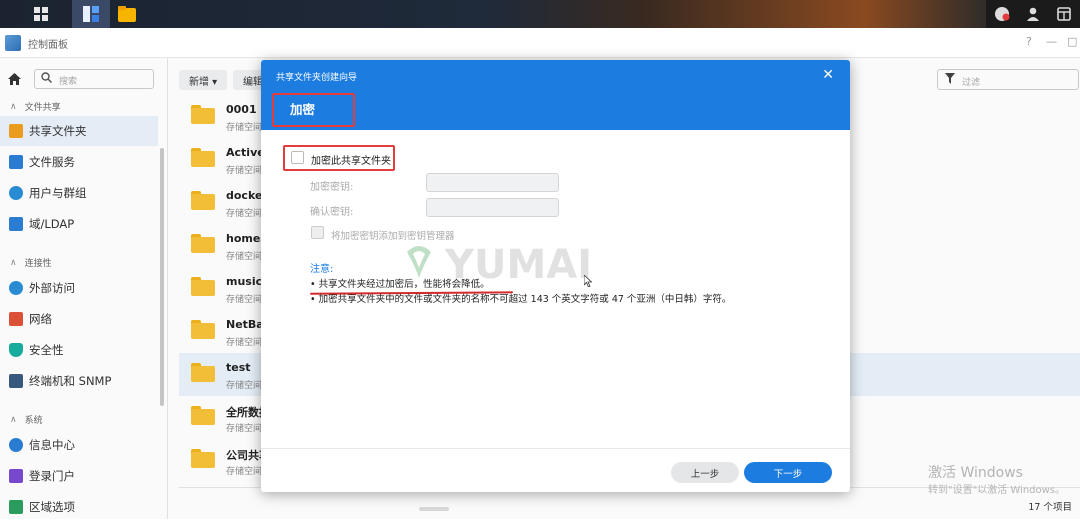  Describe the element at coordinates (297, 157) in the screenshot. I see `encrypt-checkbox` at that location.